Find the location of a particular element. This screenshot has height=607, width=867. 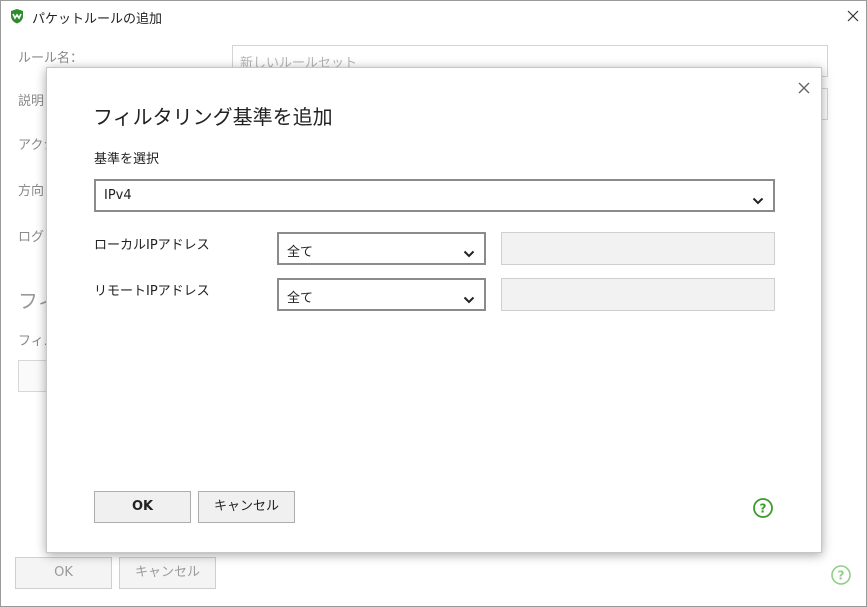

direction-label: 方向 is located at coordinates (31, 191).